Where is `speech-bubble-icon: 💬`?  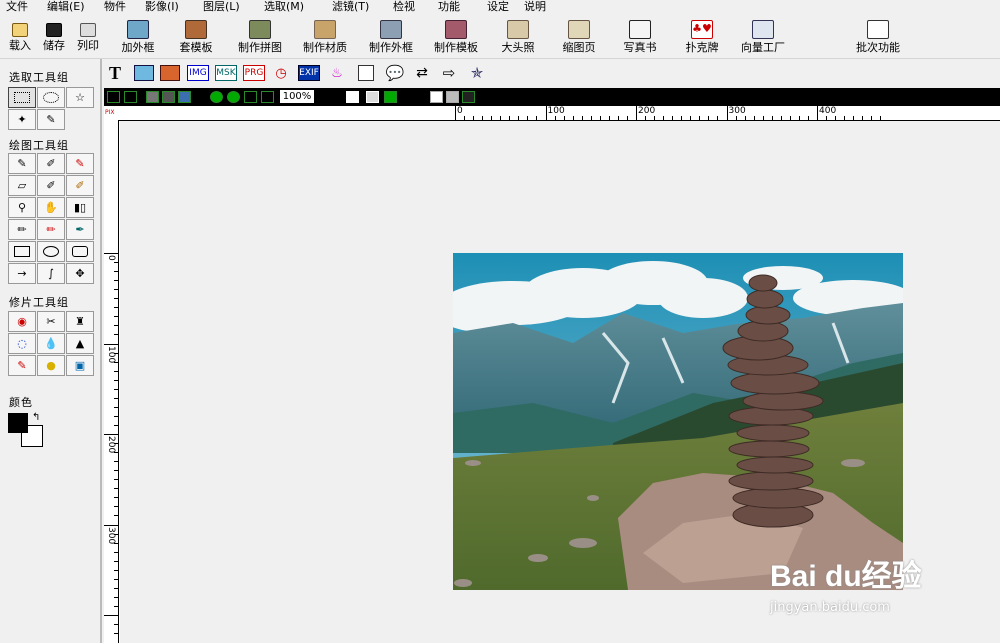 speech-bubble-icon: 💬 is located at coordinates (395, 73).